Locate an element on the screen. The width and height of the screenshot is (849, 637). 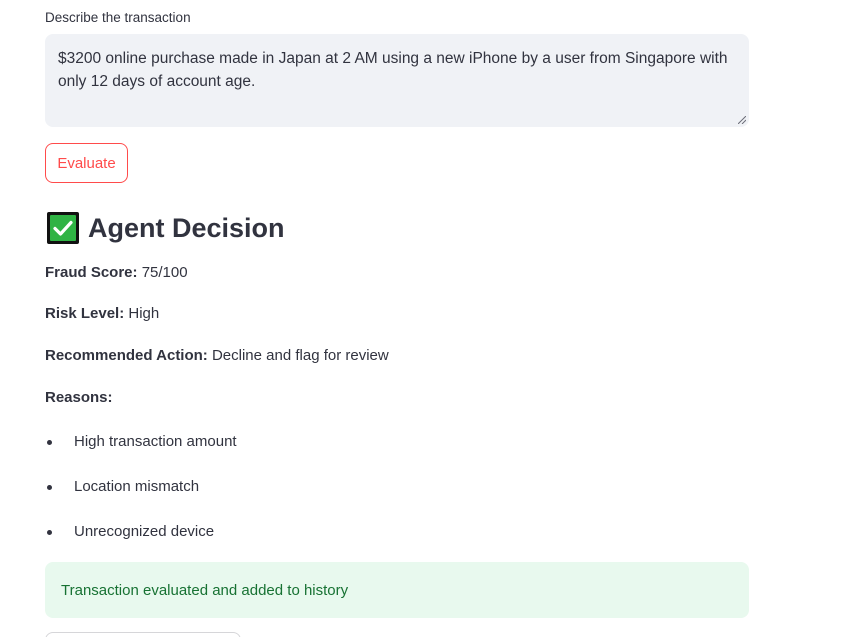
reason-text: Location mismatch is located at coordinates (137, 486).